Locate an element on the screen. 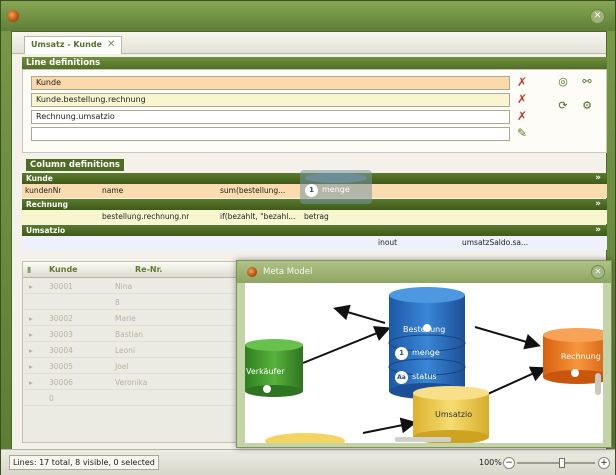  column-cell: betrag is located at coordinates (316, 217).